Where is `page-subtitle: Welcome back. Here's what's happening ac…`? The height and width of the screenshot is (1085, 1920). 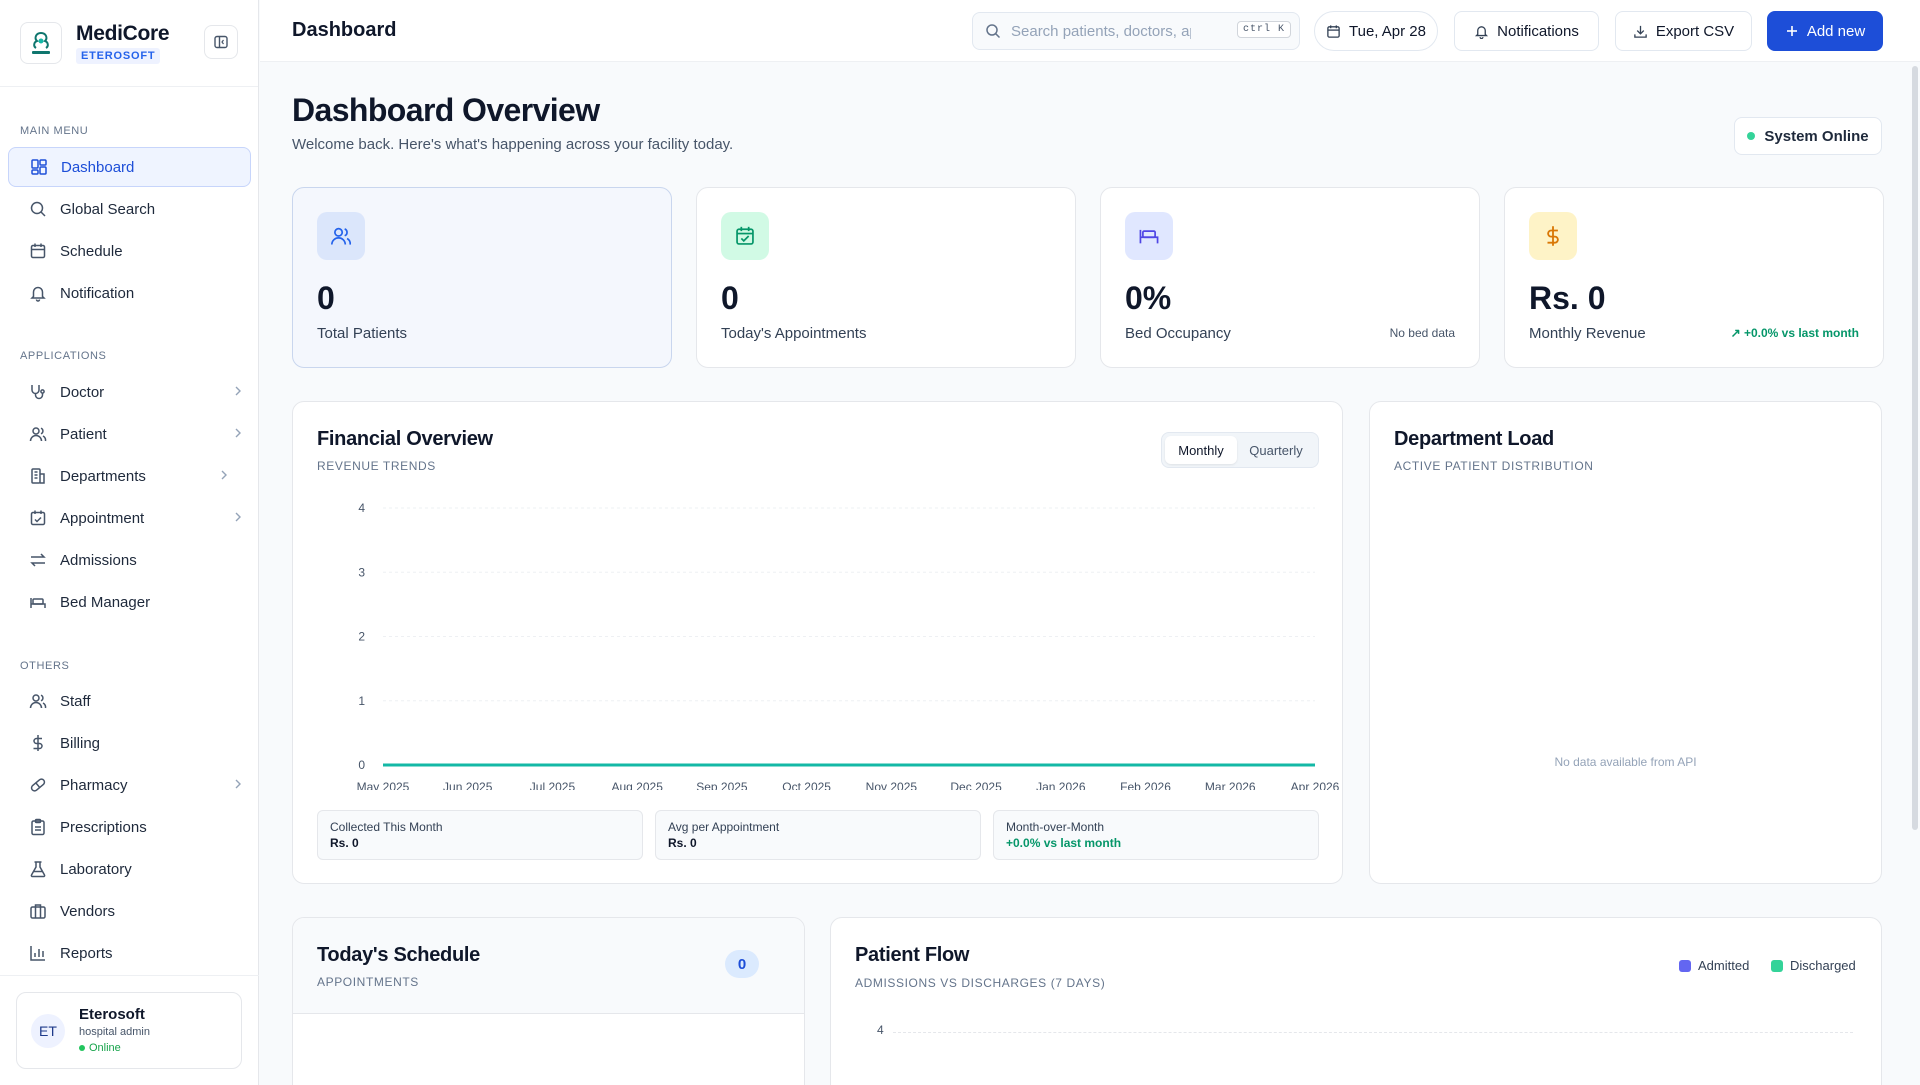 page-subtitle: Welcome back. Here's what's happening ac… is located at coordinates (513, 144).